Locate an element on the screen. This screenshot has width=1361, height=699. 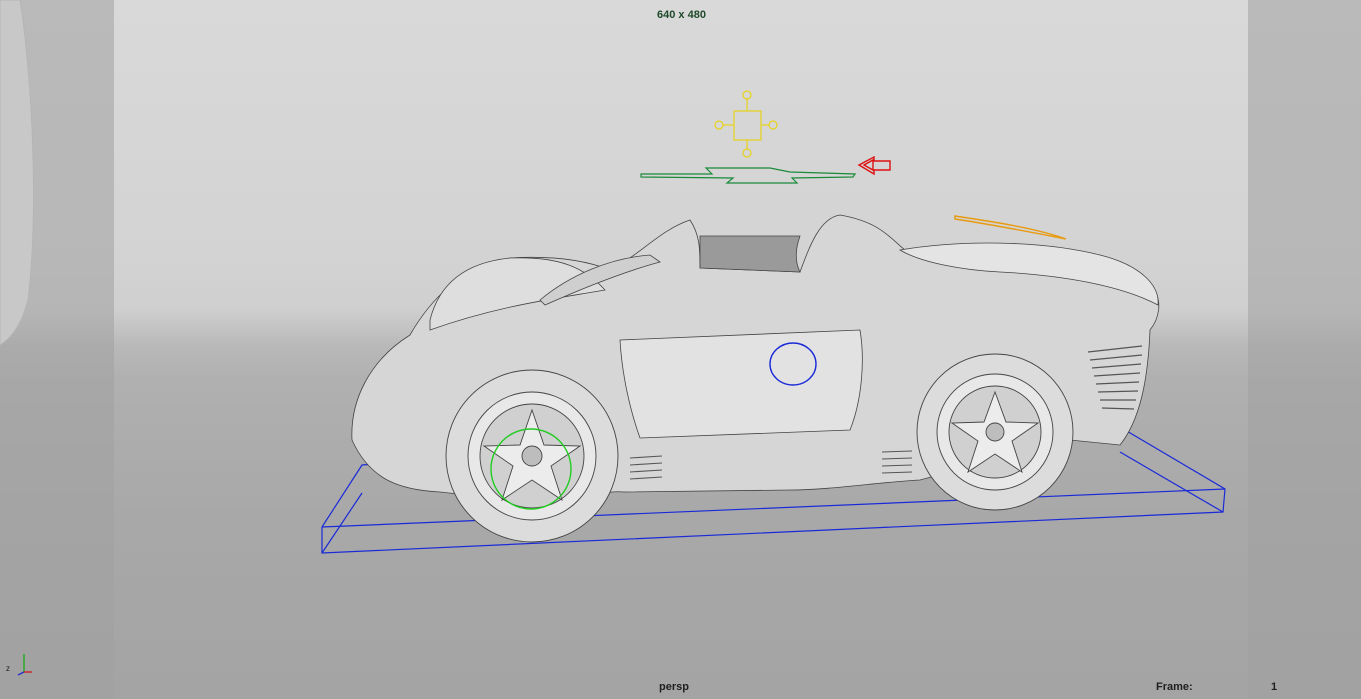
main-control-curve is located at coordinates (748, 175).